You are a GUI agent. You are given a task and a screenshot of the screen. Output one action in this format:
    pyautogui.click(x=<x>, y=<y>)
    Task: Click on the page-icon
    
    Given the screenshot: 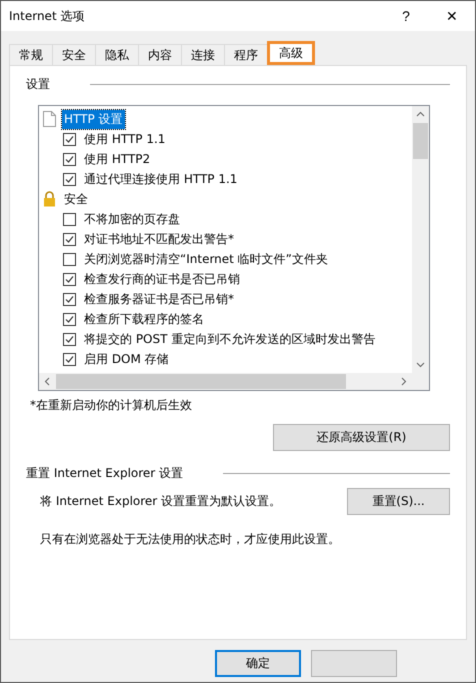 What is the action you would take?
    pyautogui.click(x=49, y=119)
    